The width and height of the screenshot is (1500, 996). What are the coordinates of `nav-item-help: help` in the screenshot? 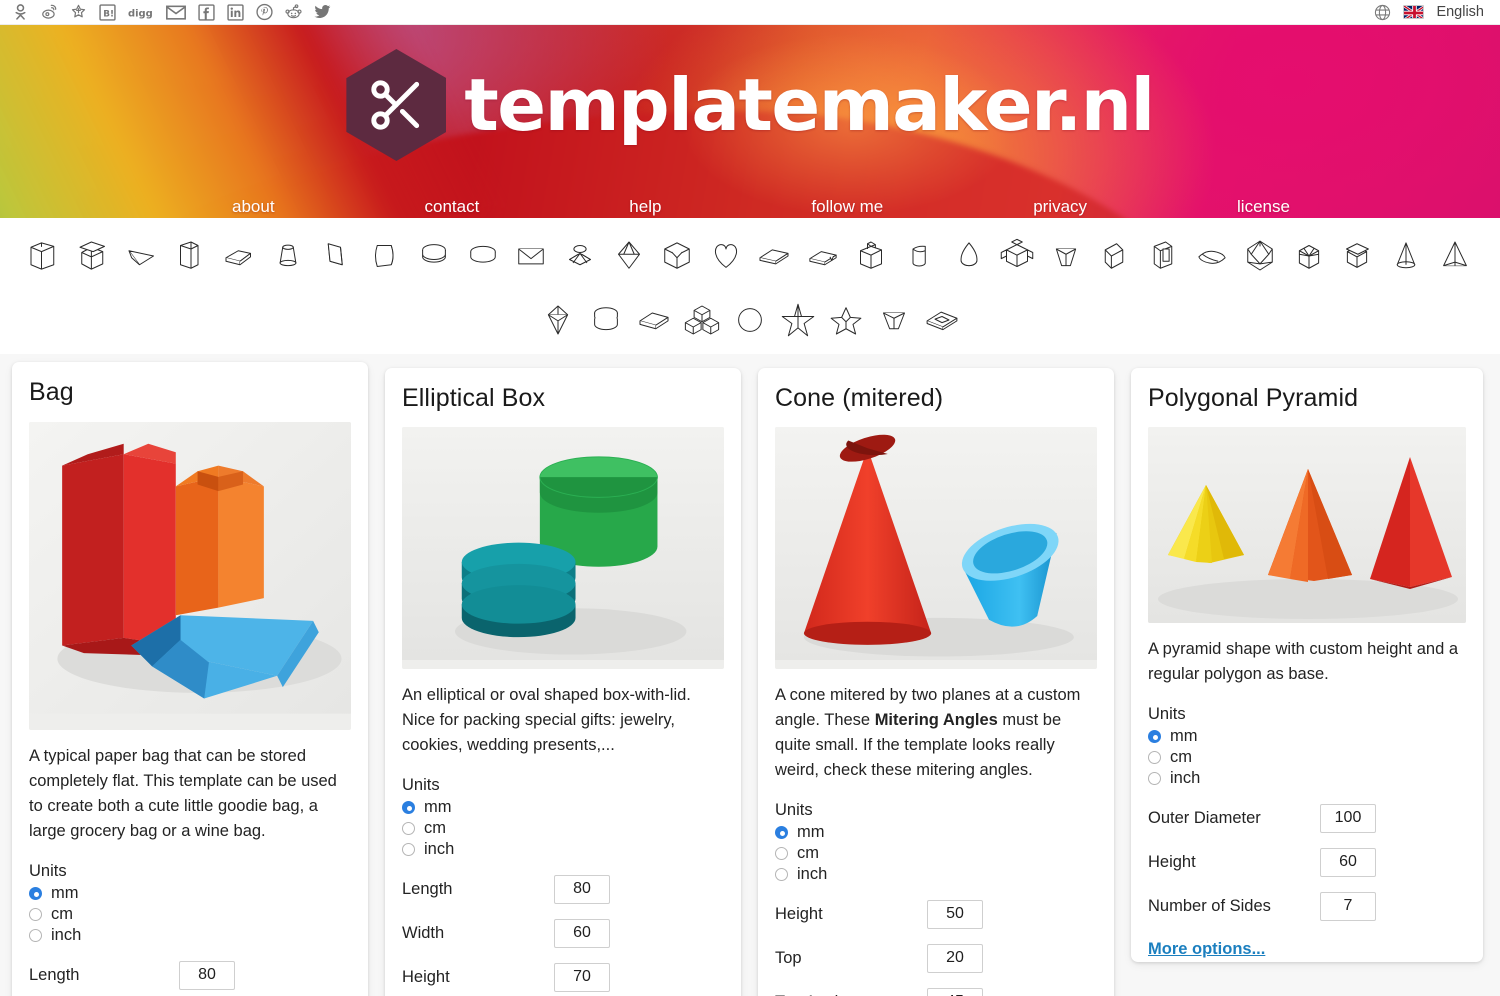 It's located at (645, 207).